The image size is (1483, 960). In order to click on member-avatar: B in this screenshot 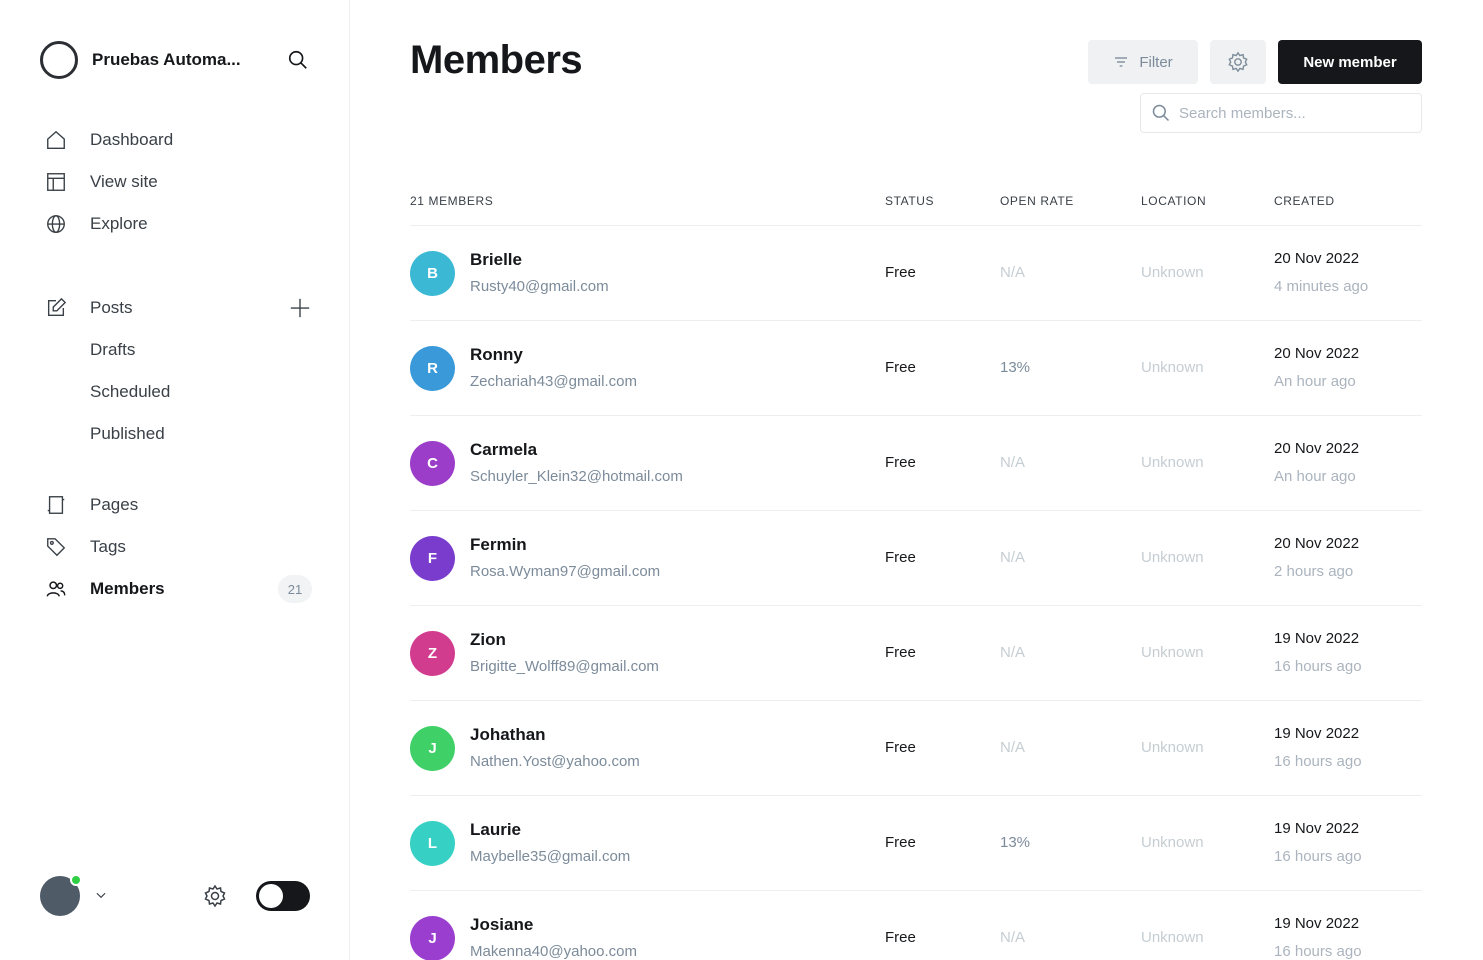, I will do `click(432, 273)`.